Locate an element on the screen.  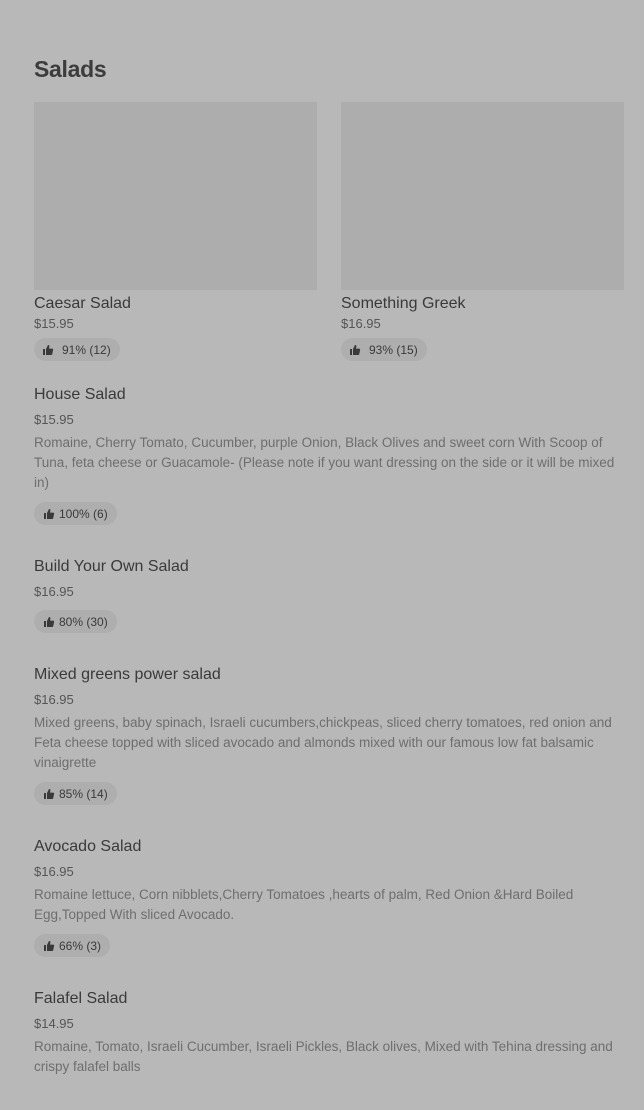
rating-text: 85% (14) is located at coordinates (83, 793).